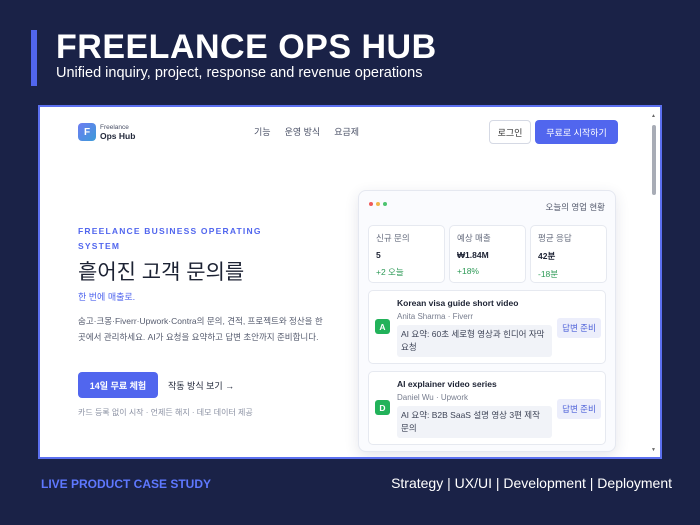 Image resolution: width=700 pixels, height=525 pixels. Describe the element at coordinates (468, 271) in the screenshot. I see `stat-delta: +18%` at that location.